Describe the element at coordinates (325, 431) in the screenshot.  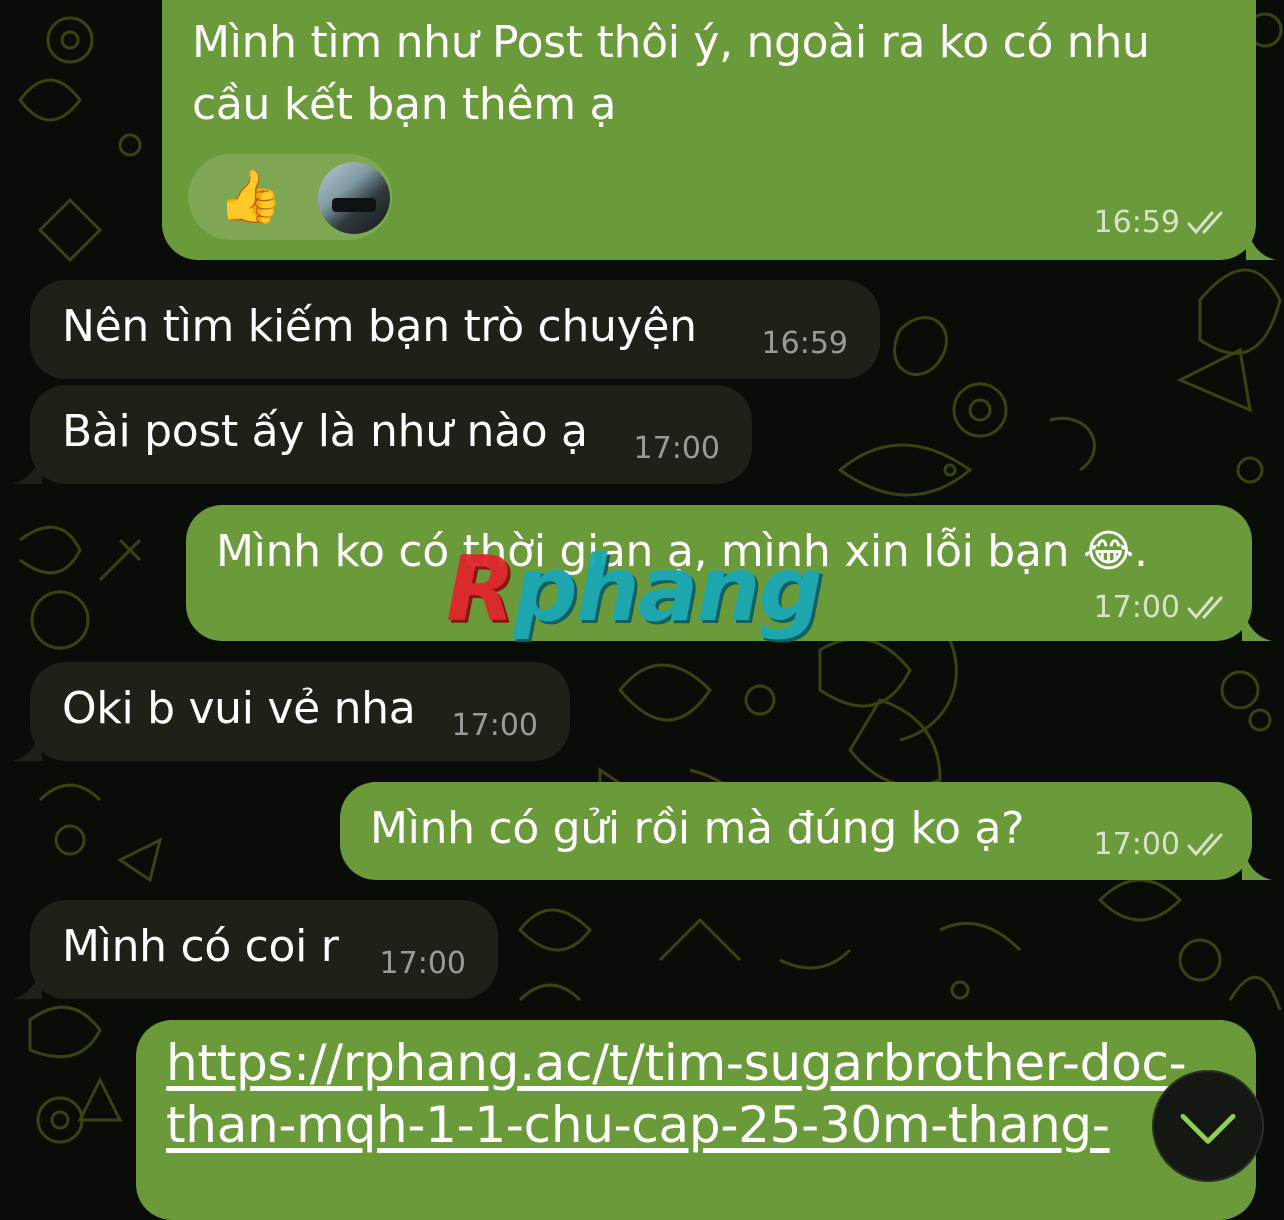
I see `message-text: Bài post ấy là như nào ạ` at that location.